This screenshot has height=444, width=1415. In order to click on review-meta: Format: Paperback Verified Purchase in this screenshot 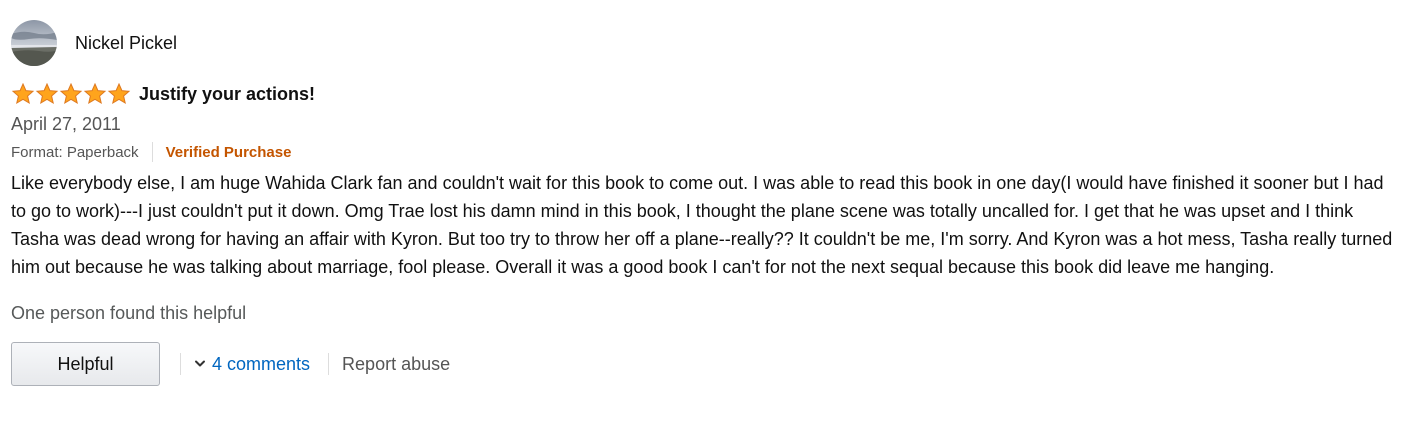, I will do `click(706, 152)`.